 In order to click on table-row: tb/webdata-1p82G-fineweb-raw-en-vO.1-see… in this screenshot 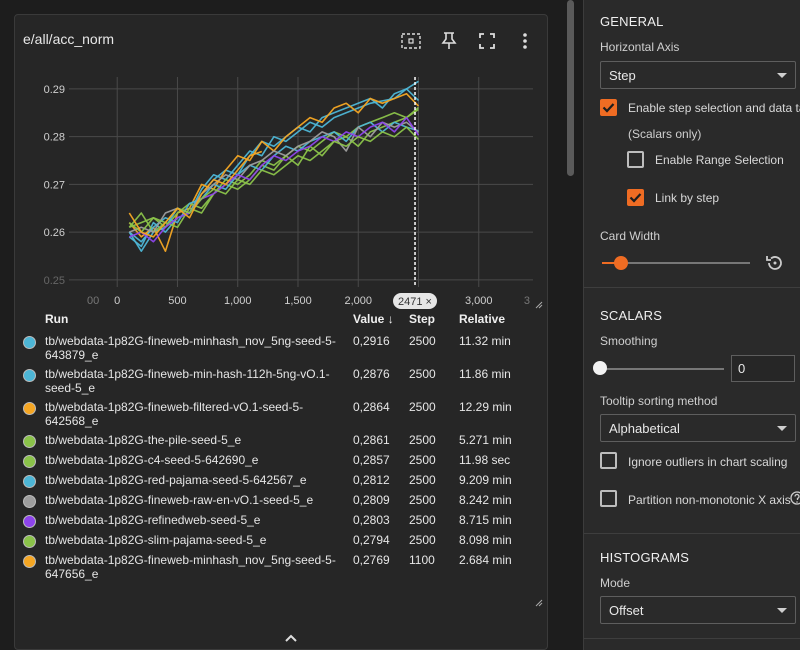, I will do `click(283, 500)`.